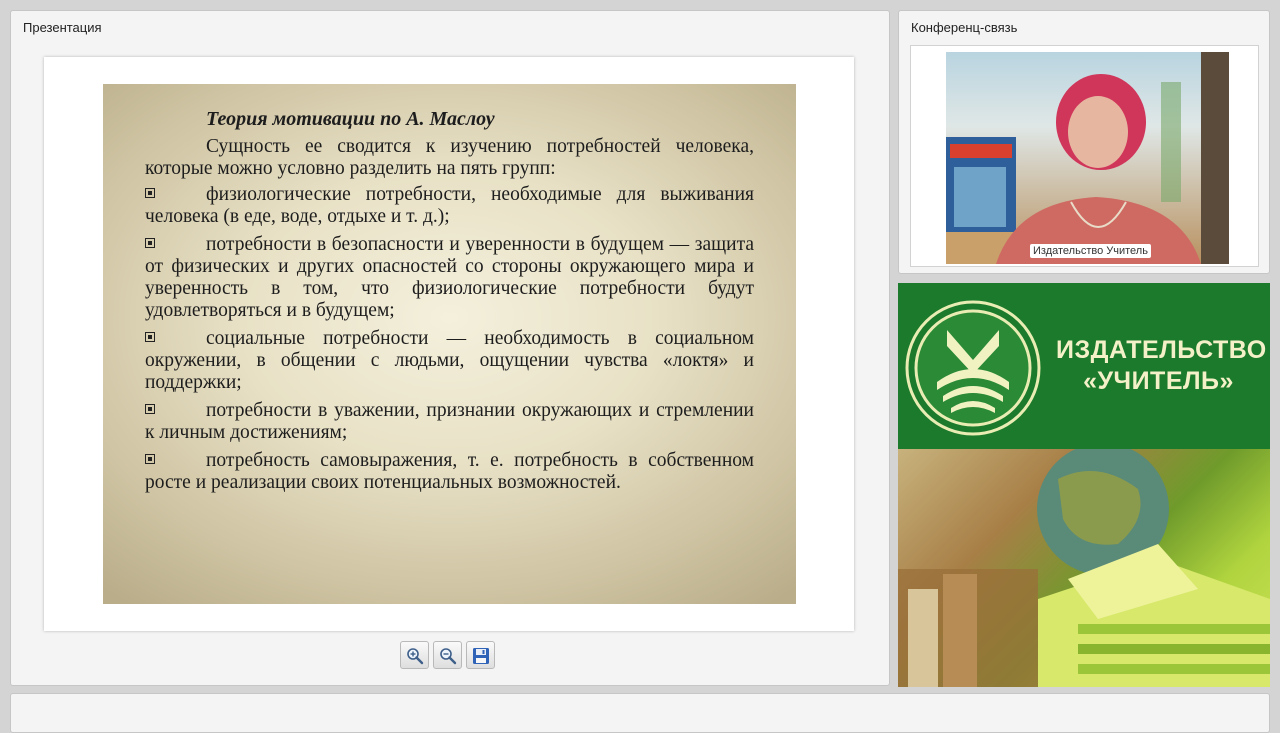 This screenshot has width=1280, height=733. I want to click on slide-title: Теория мотивации по А. Маслоу, so click(350, 119).